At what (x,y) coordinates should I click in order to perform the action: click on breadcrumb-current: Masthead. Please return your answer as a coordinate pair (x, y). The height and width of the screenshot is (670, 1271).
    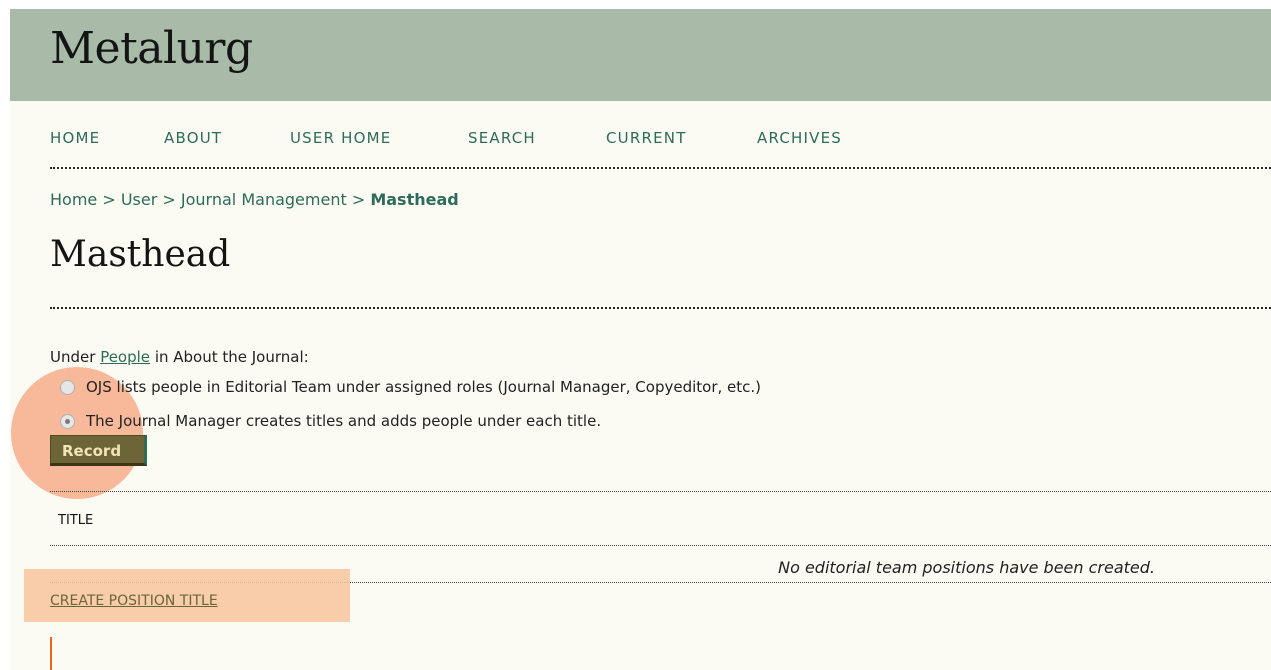
    Looking at the image, I should click on (414, 199).